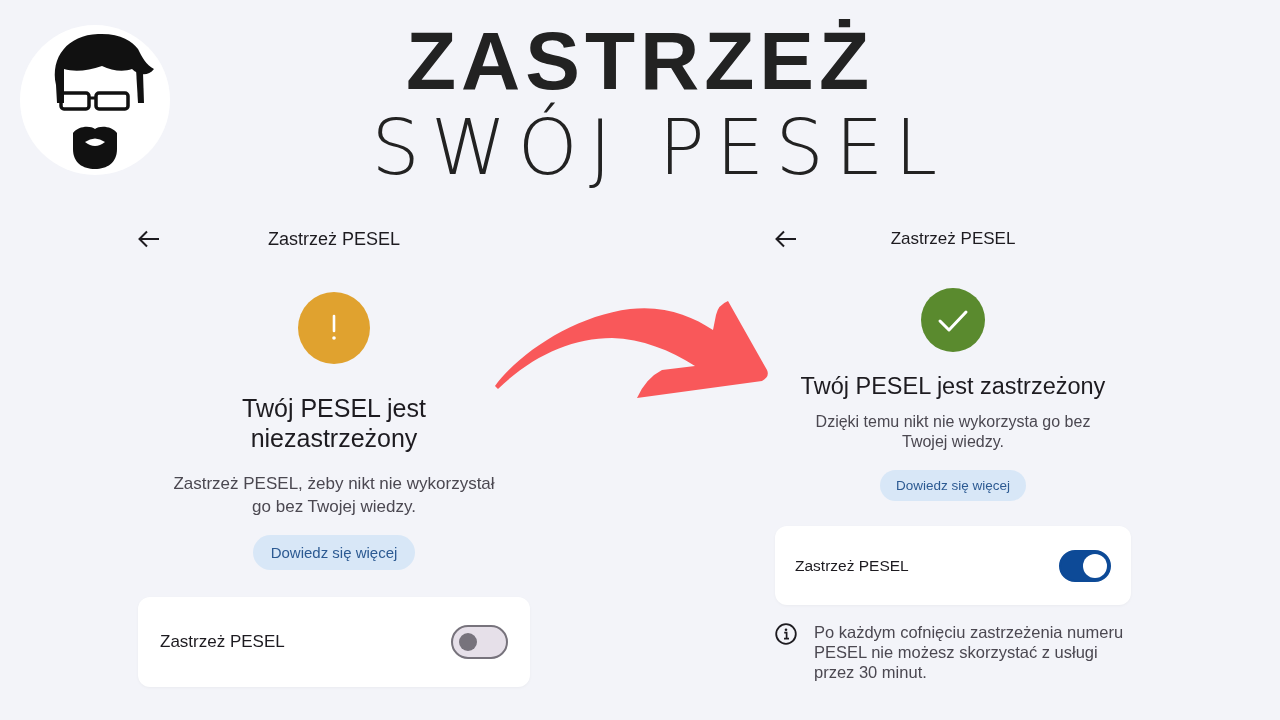 This screenshot has width=1280, height=720. I want to click on headline-subtitle: SWÓJ PESEL, so click(660, 148).